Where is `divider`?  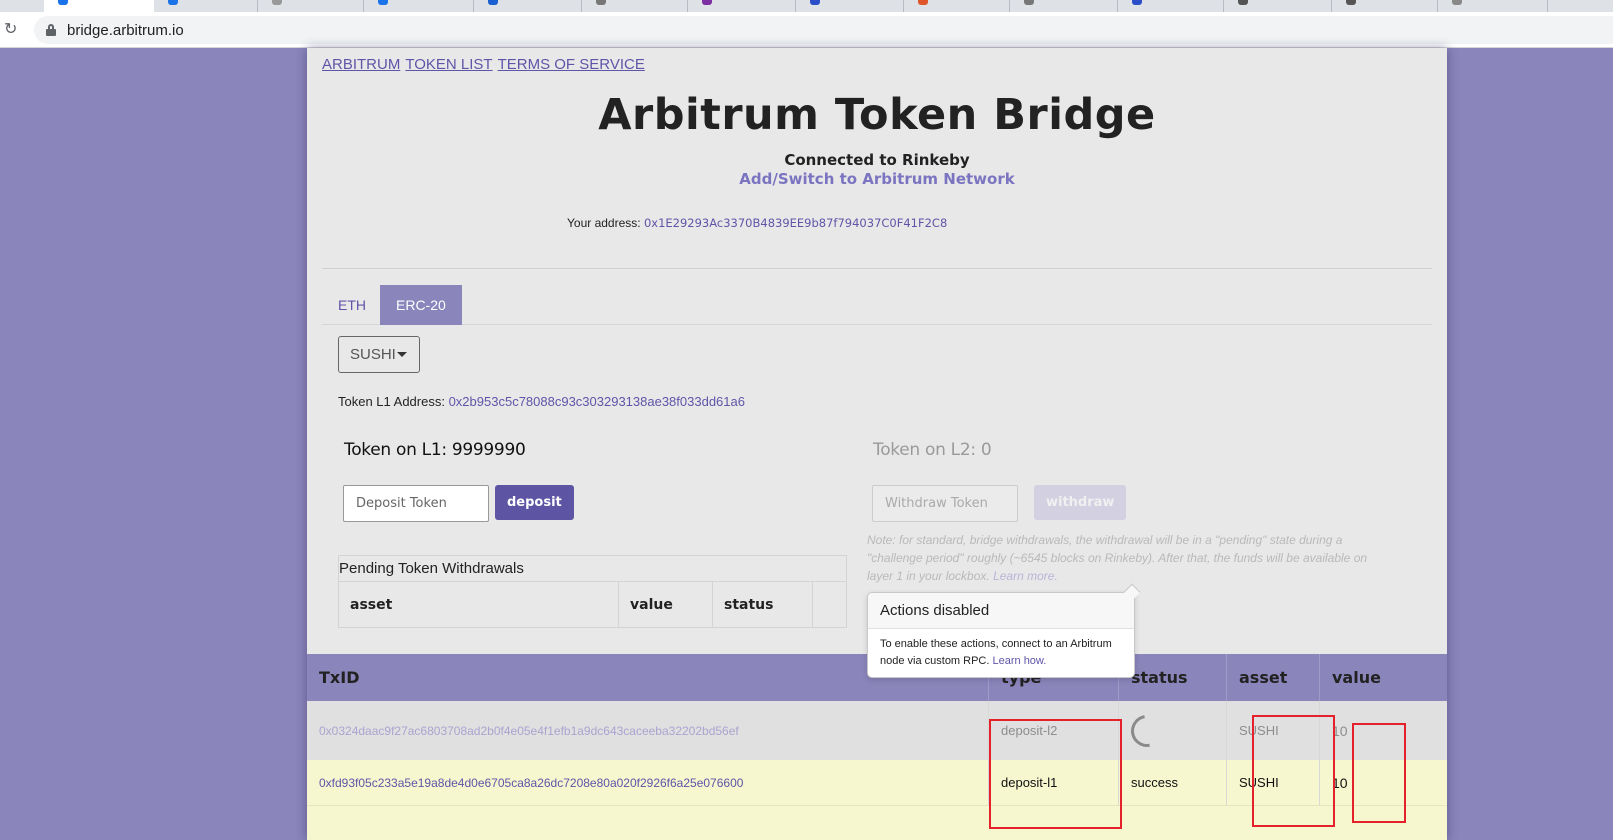
divider is located at coordinates (877, 268).